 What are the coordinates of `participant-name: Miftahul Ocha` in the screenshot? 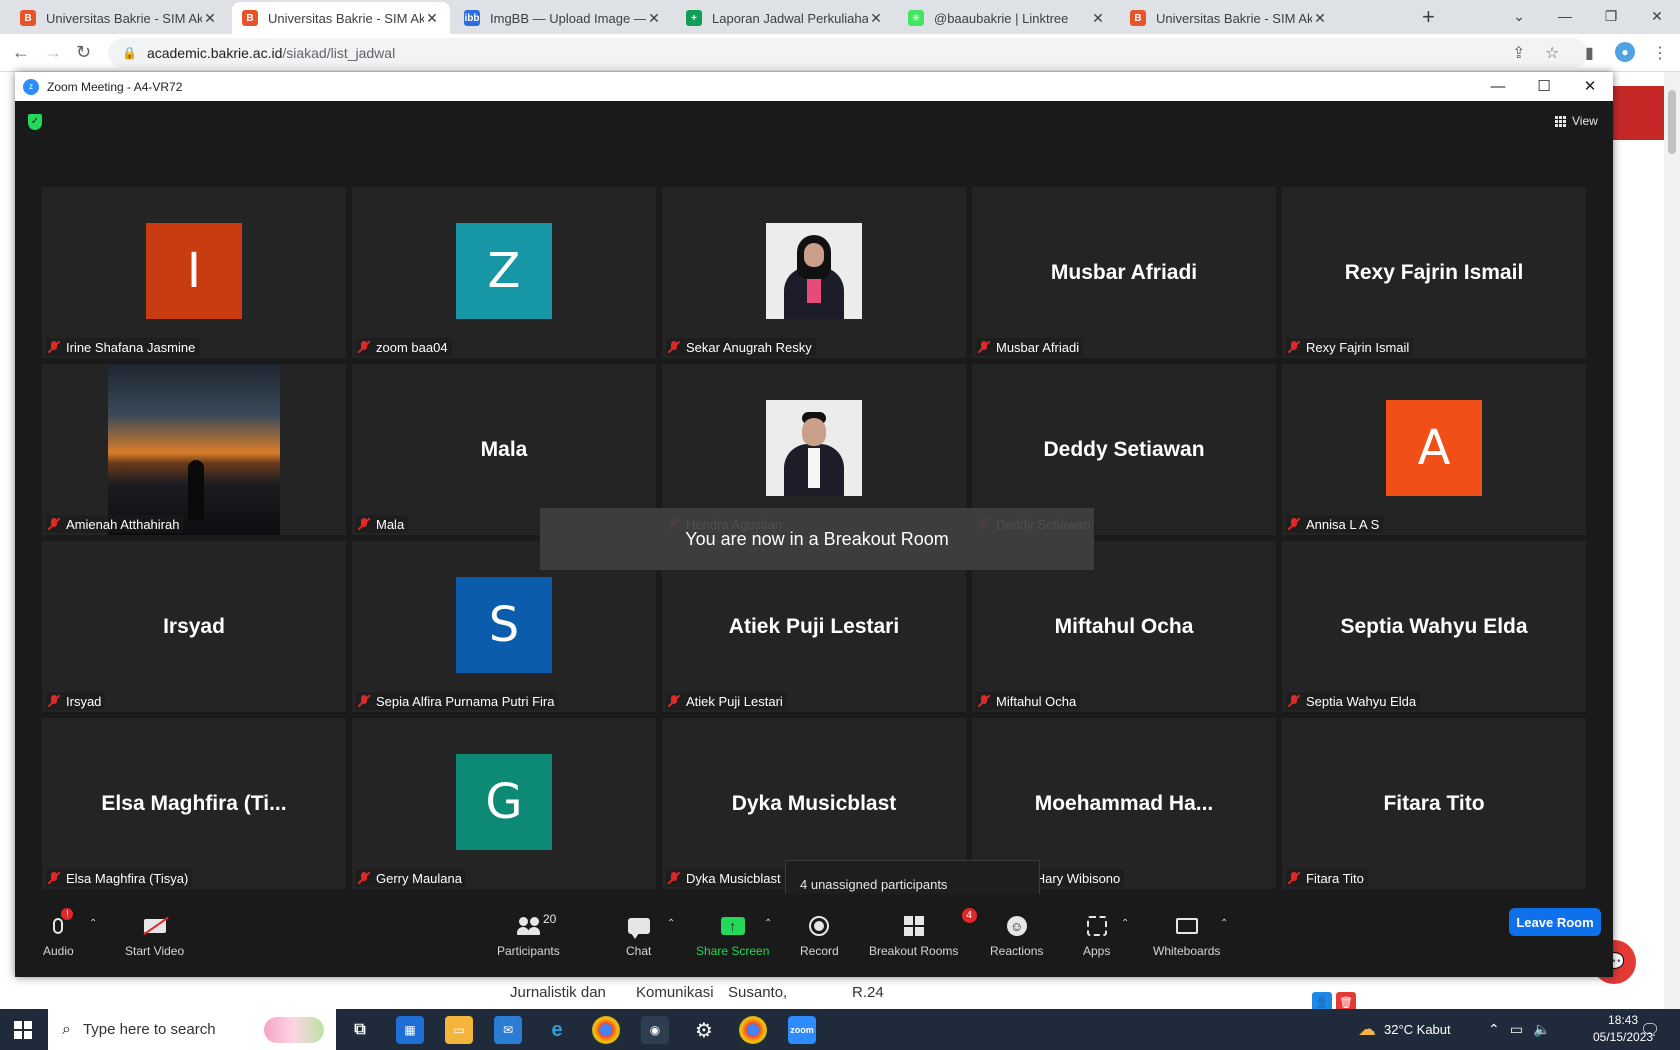 It's located at (1036, 701).